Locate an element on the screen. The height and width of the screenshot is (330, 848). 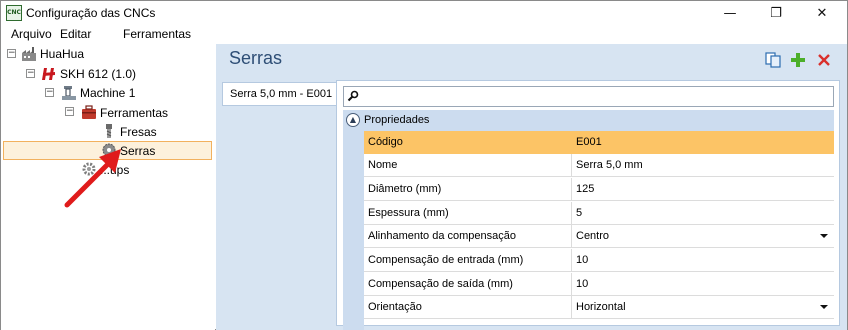
plus-icon is located at coordinates (798, 60).